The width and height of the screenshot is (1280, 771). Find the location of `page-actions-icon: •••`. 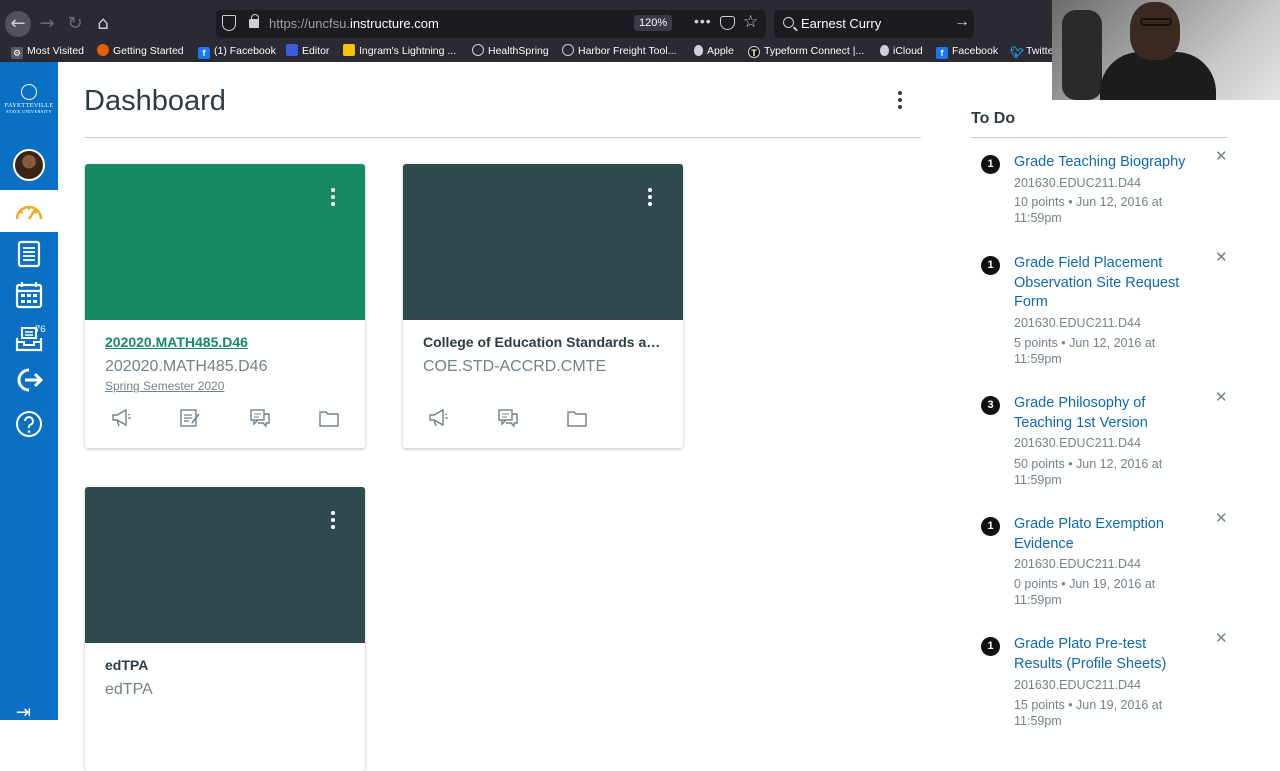

page-actions-icon: ••• is located at coordinates (703, 21).